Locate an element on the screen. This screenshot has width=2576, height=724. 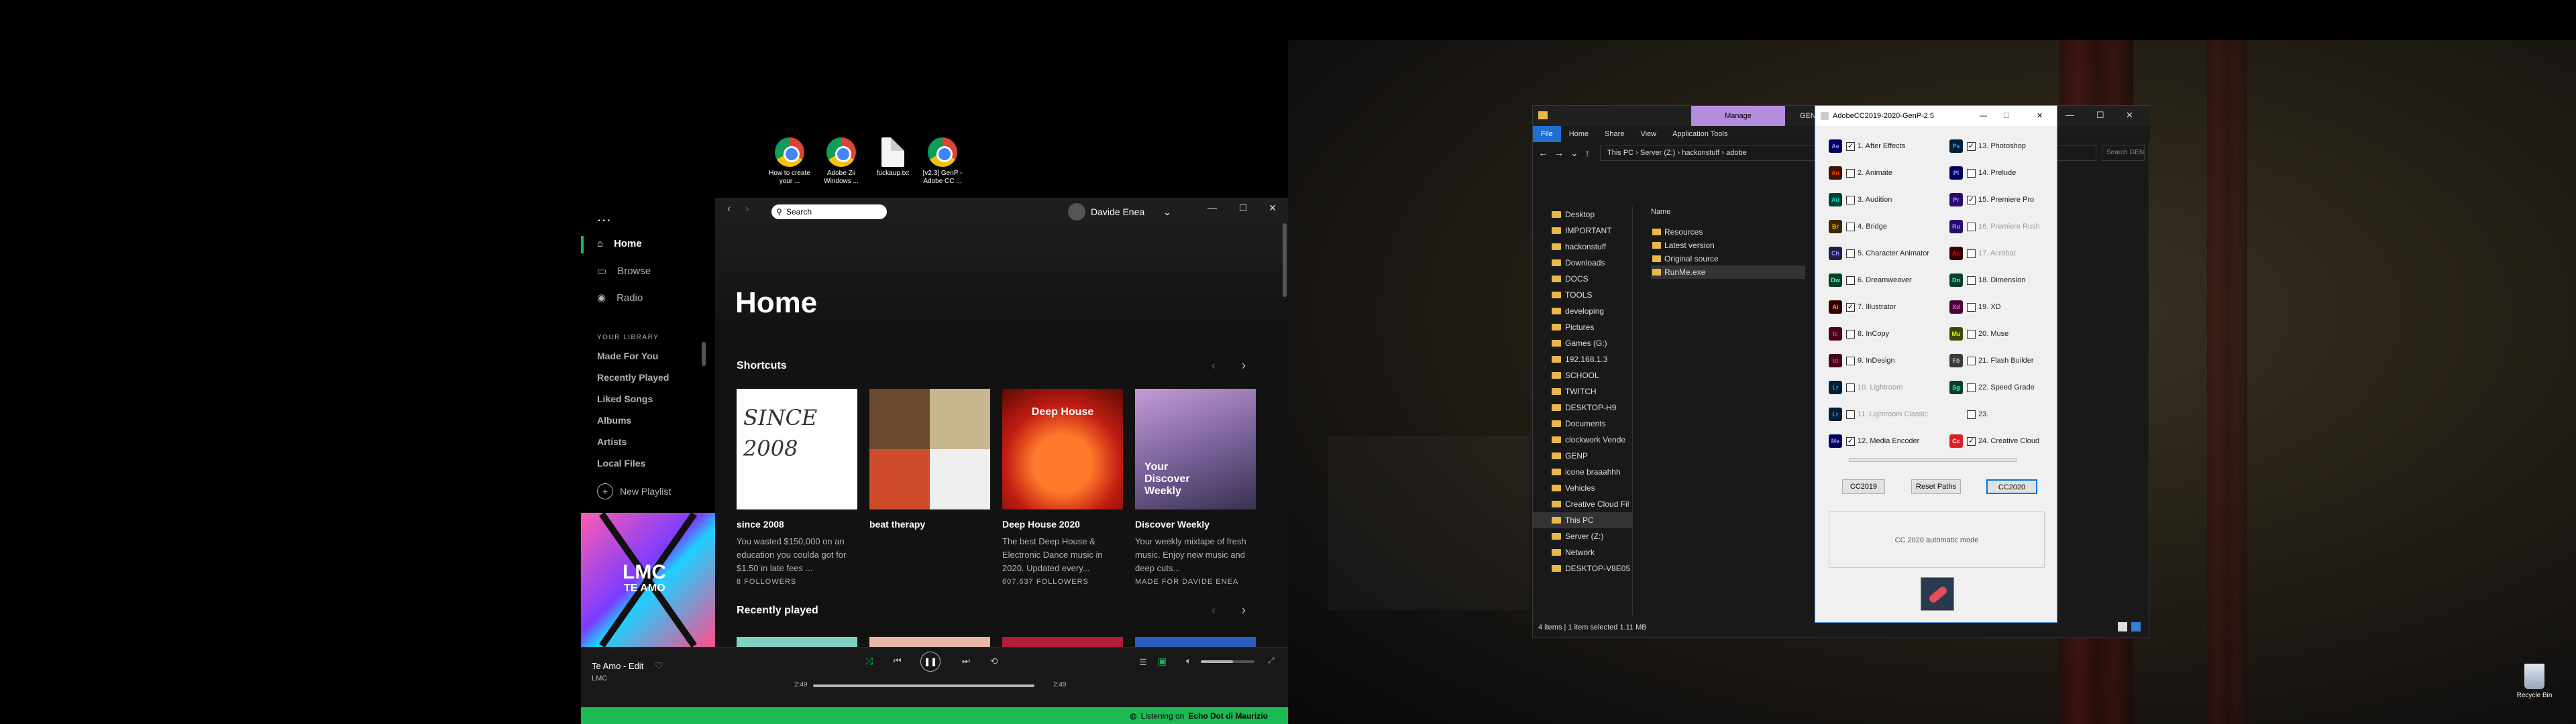
tiles-view-icon is located at coordinates (2136, 626).